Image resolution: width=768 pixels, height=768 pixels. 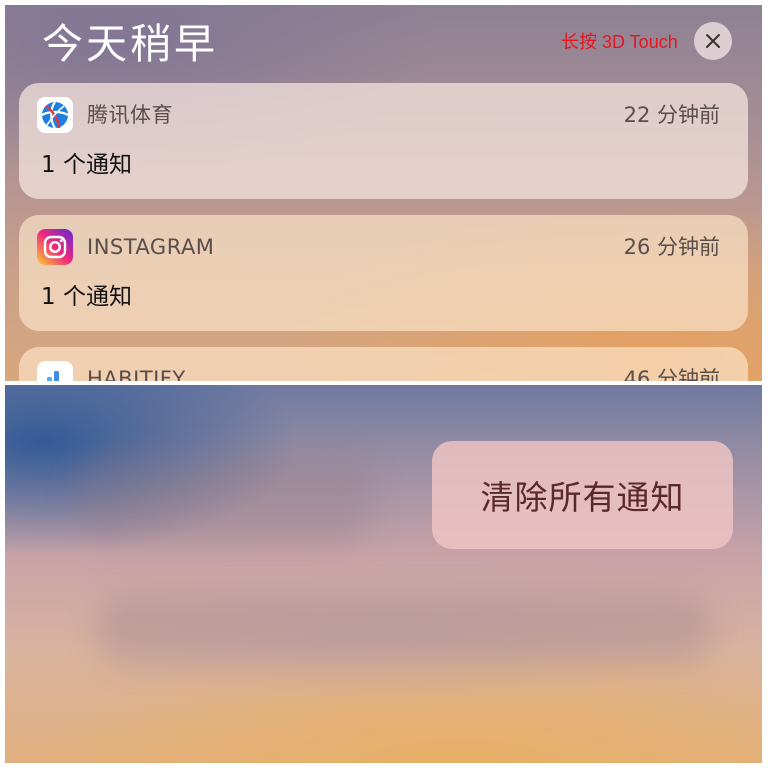 What do you see at coordinates (671, 374) in the screenshot?
I see `notification-time: 46 分钟前` at bounding box center [671, 374].